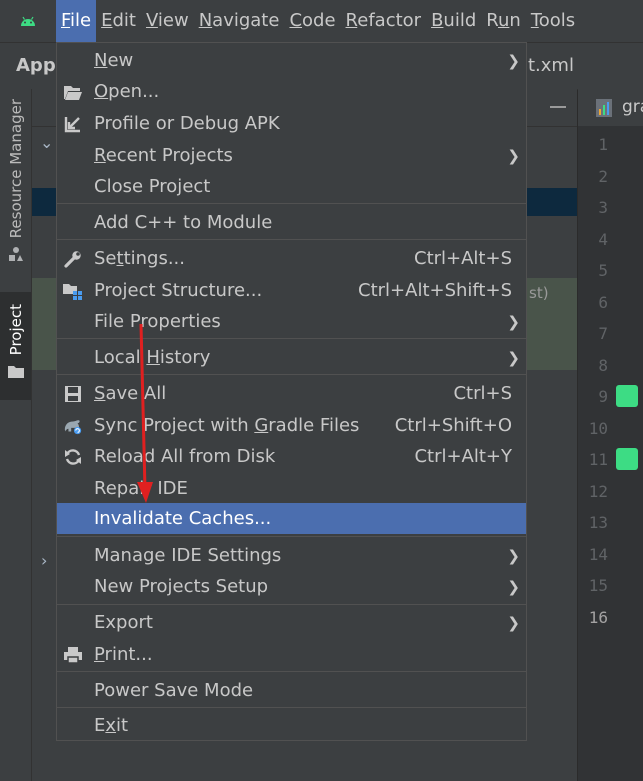 The height and width of the screenshot is (781, 643). I want to click on menu-file: File, so click(76, 21).